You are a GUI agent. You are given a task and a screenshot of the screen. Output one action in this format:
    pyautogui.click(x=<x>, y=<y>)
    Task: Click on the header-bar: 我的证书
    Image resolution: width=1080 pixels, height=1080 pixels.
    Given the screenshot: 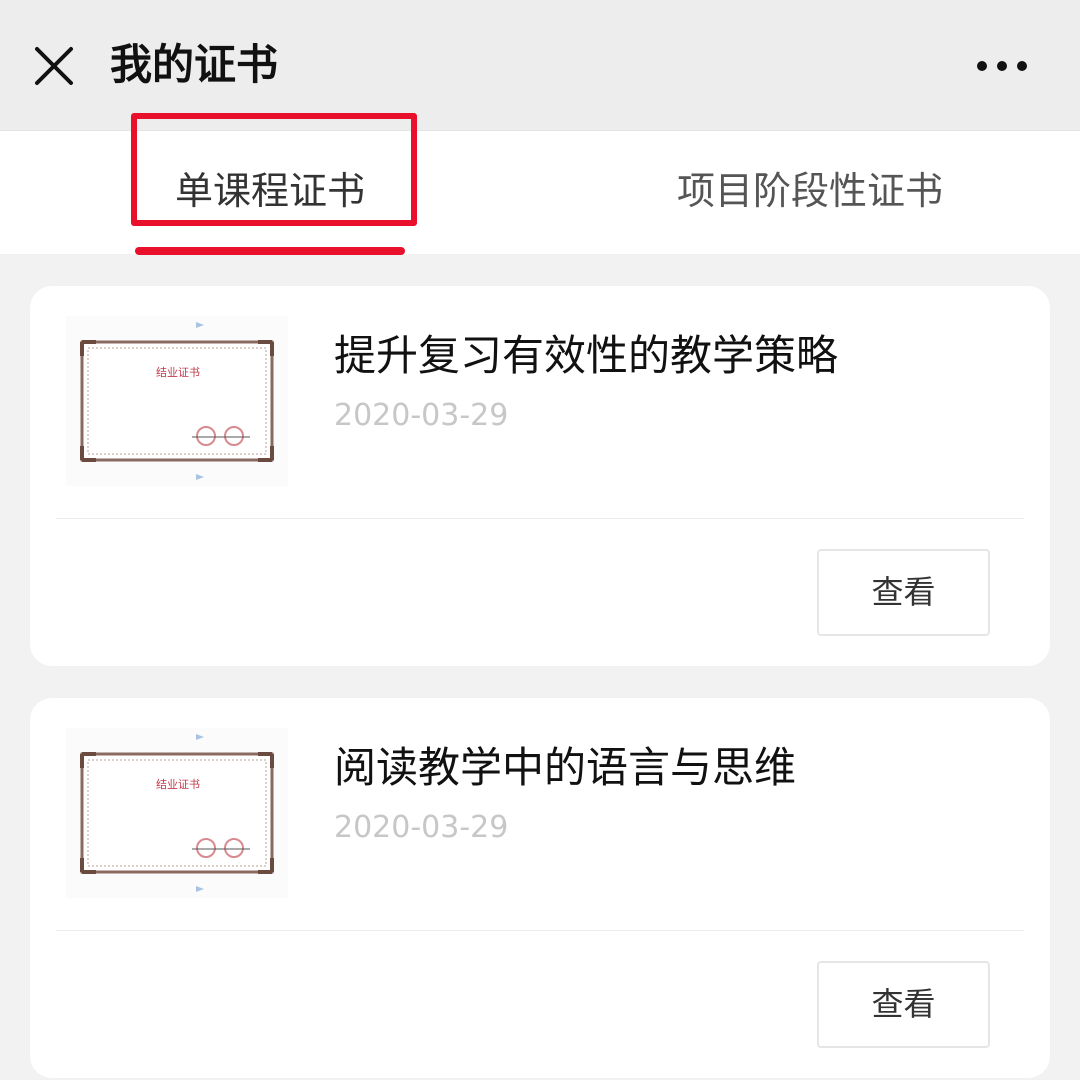 What is the action you would take?
    pyautogui.click(x=540, y=65)
    